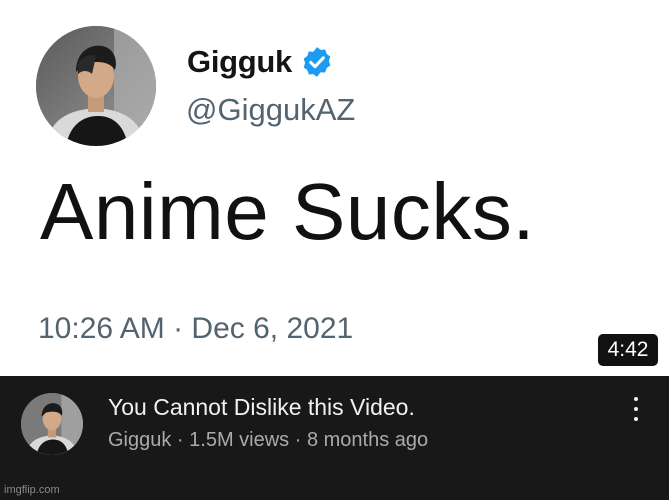 This screenshot has height=500, width=669. I want to click on tweet-timestamp: 10:26 AM · Dec 6, 2021, so click(196, 328).